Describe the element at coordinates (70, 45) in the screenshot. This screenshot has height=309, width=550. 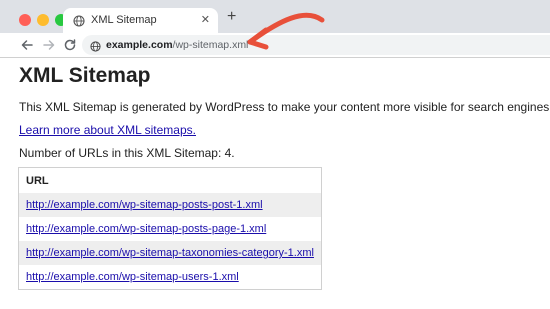
I see `reload-icon` at that location.